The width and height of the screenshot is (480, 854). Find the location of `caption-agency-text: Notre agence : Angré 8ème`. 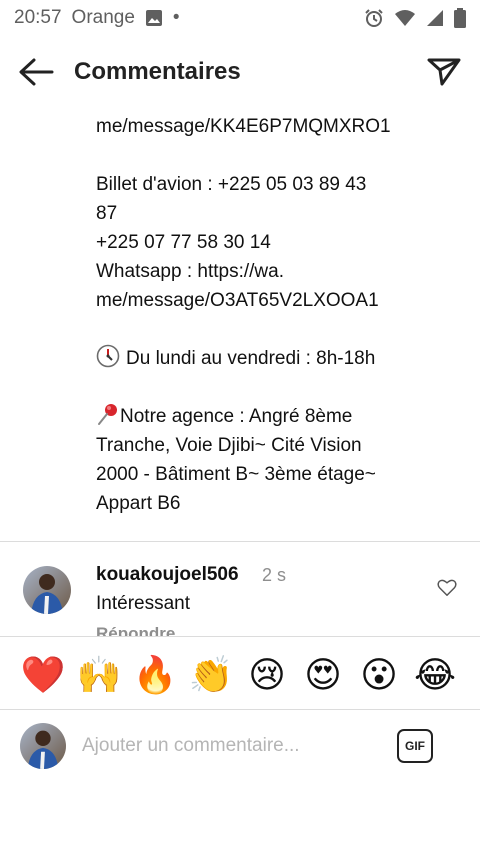

caption-agency-text: Notre agence : Angré 8ème is located at coordinates (236, 416).